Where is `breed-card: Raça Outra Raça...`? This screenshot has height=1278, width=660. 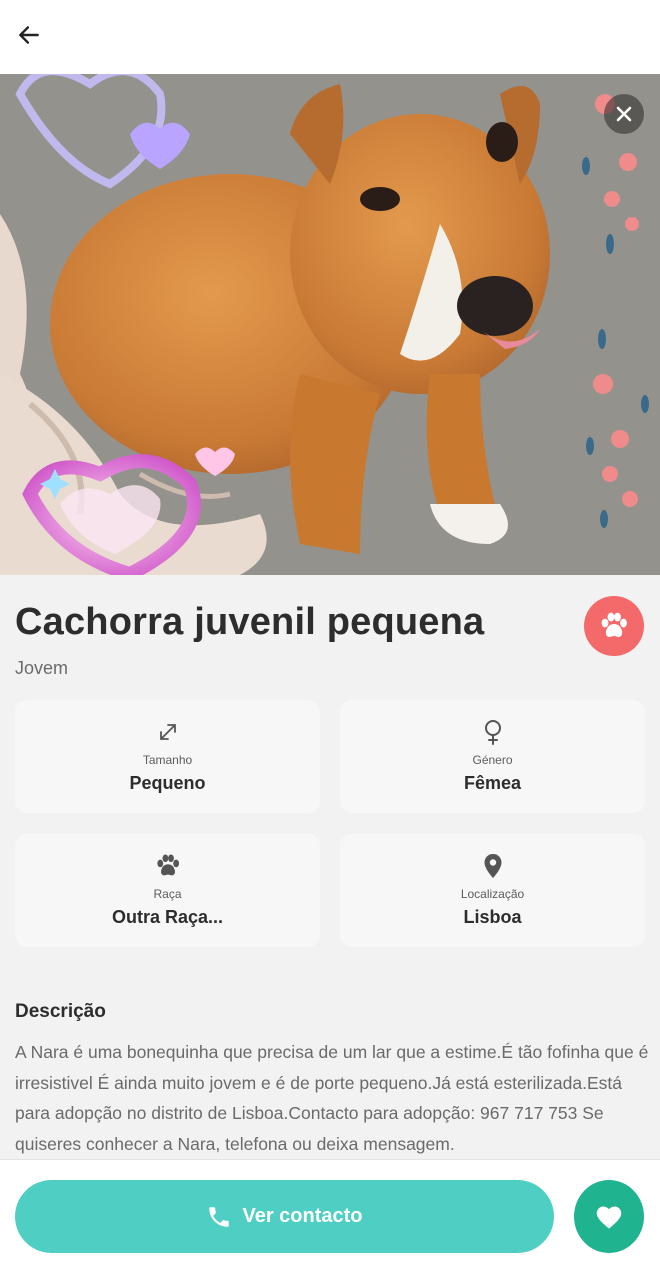
breed-card: Raça Outra Raça... is located at coordinates (167, 890).